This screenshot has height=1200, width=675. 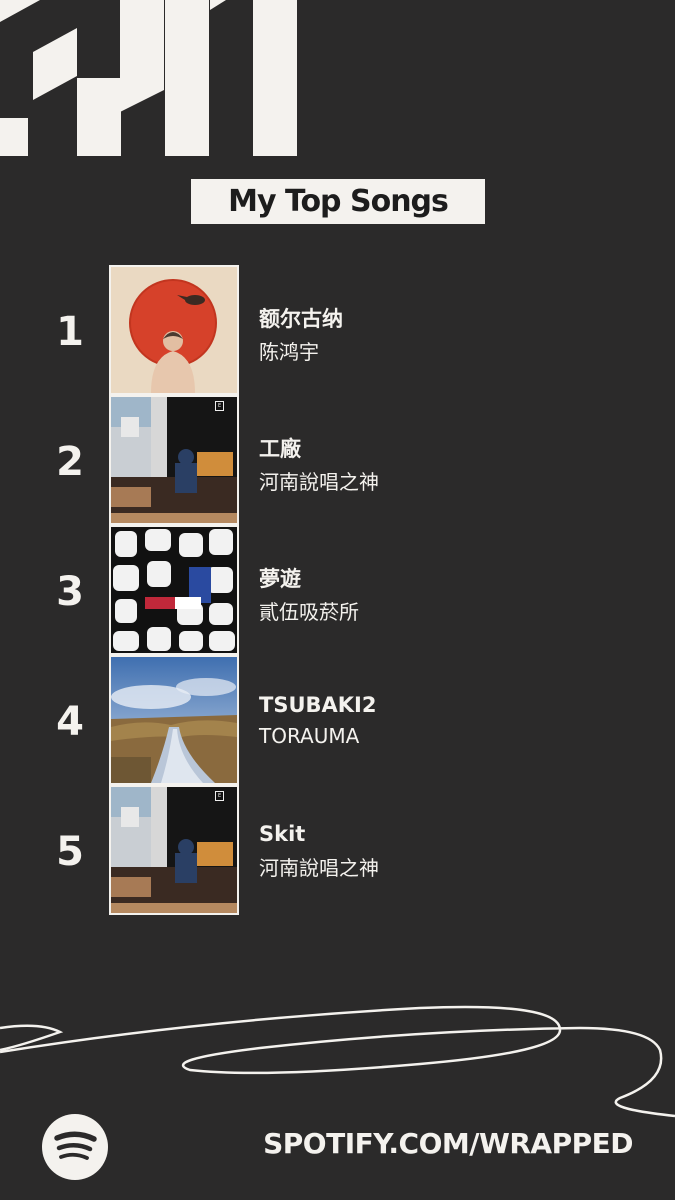 I want to click on song-title: TSUBAKI2, so click(x=318, y=705).